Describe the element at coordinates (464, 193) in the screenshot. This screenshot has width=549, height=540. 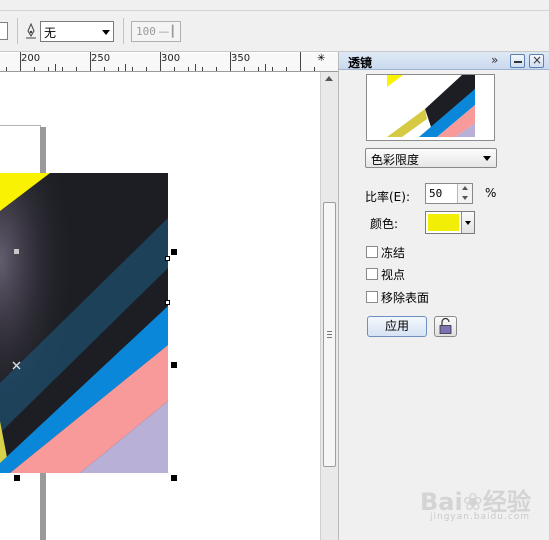
I see `stepper-buttons` at that location.